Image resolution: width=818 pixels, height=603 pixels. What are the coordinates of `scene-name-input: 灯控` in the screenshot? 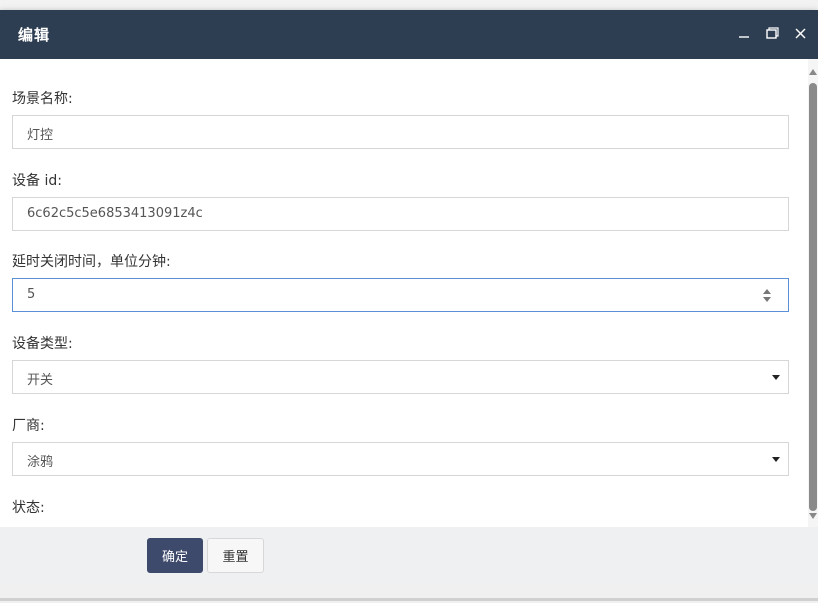 It's located at (400, 132).